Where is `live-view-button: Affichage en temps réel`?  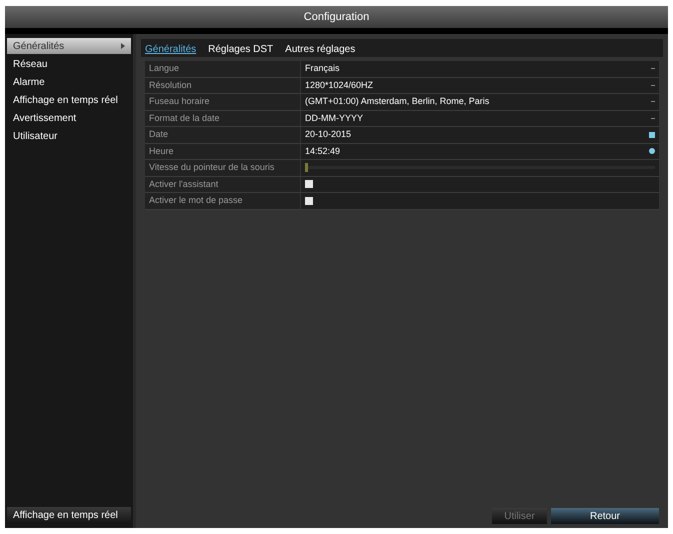
live-view-button: Affichage en temps réel is located at coordinates (69, 515).